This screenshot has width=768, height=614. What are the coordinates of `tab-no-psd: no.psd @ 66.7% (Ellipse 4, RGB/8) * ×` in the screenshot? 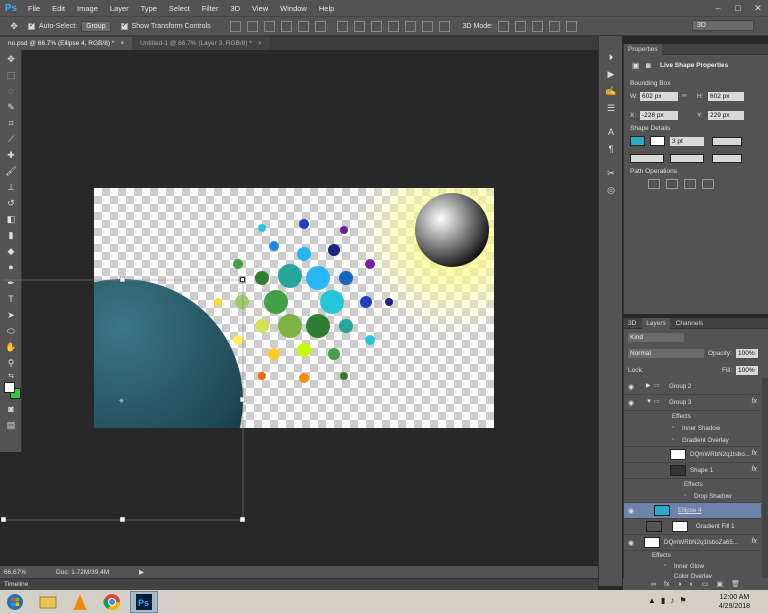 It's located at (66, 43).